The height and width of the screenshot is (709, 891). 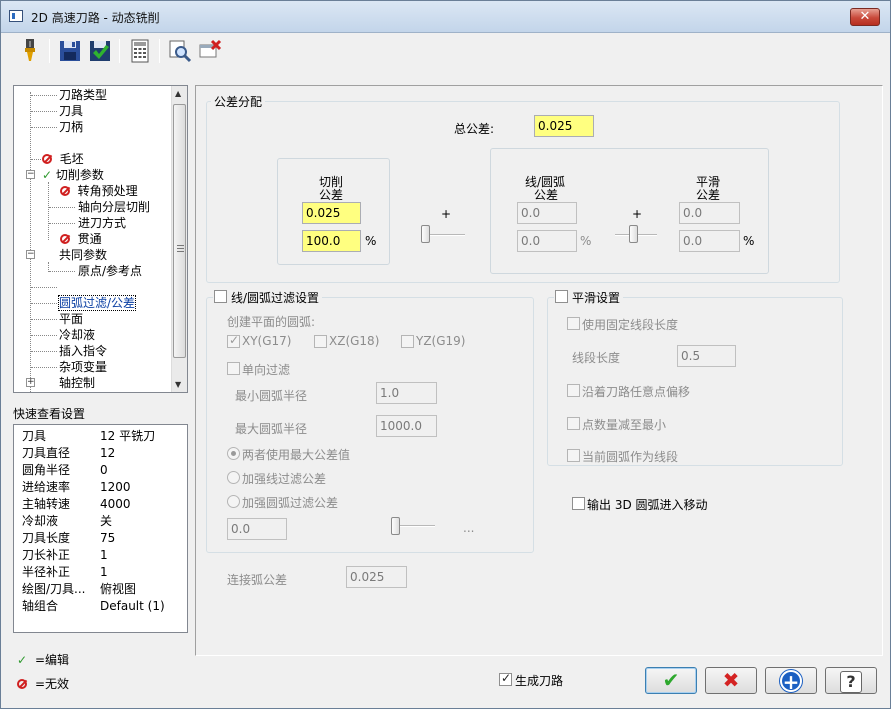 I want to click on scroll-down-icon: ▼, so click(x=178, y=384).